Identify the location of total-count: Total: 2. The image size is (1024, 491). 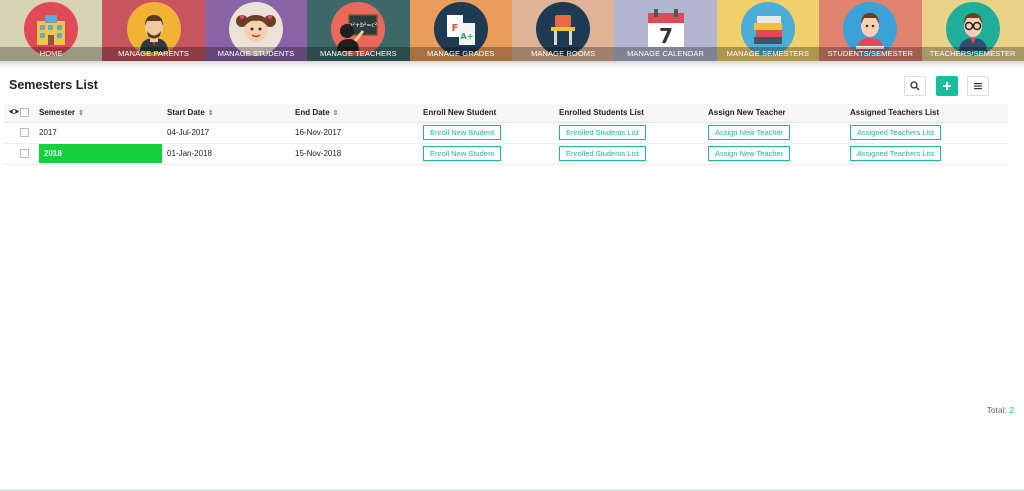
(1000, 410).